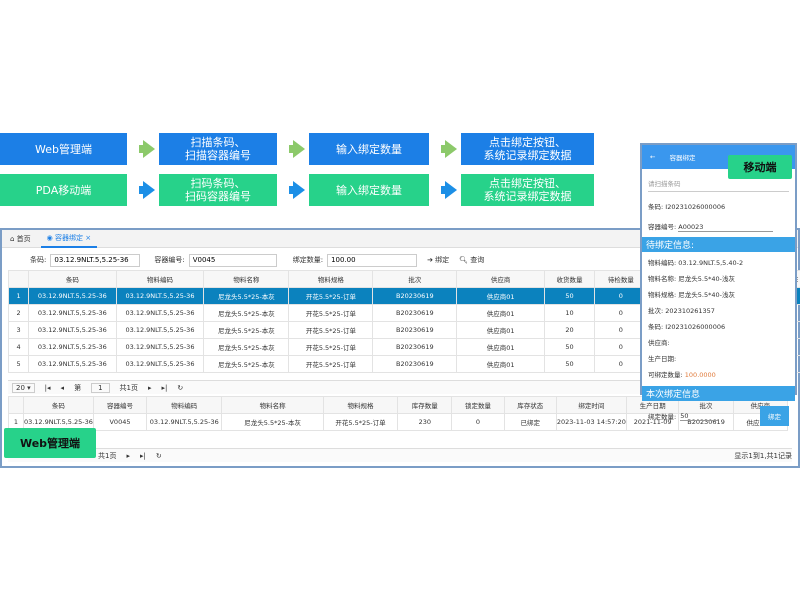 Image resolution: width=800 pixels, height=600 pixels. What do you see at coordinates (95, 260) in the screenshot?
I see `barcode-input` at bounding box center [95, 260].